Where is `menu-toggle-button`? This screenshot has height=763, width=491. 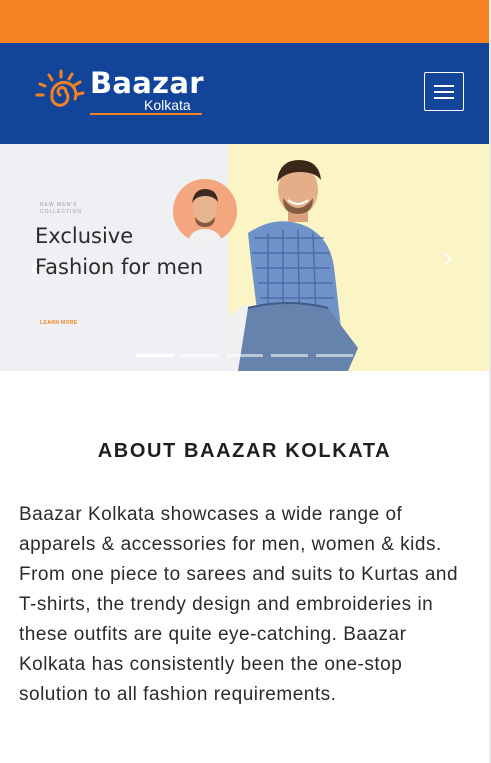 menu-toggle-button is located at coordinates (444, 91).